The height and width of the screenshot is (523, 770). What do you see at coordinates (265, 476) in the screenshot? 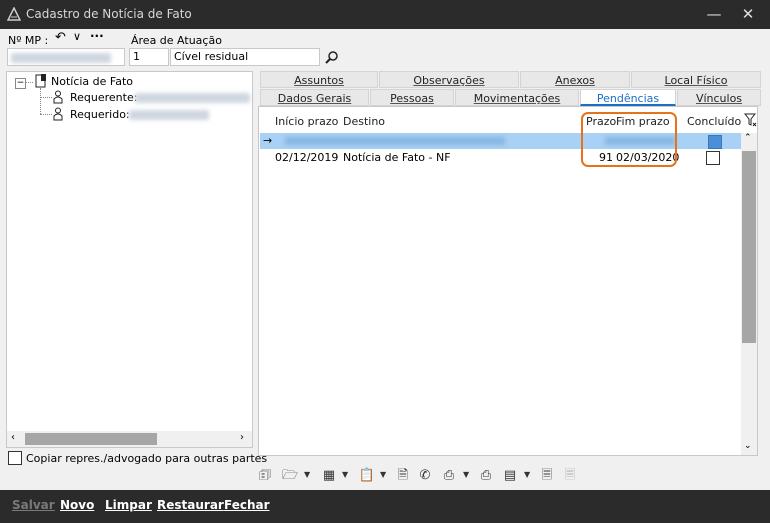
I see `add-document-icon: 🗊` at bounding box center [265, 476].